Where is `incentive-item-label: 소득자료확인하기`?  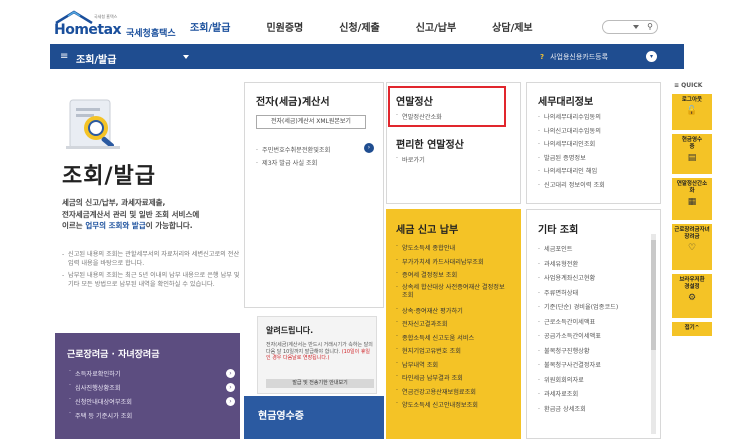
incentive-item-label: 소득자료확인하기 is located at coordinates (98, 374).